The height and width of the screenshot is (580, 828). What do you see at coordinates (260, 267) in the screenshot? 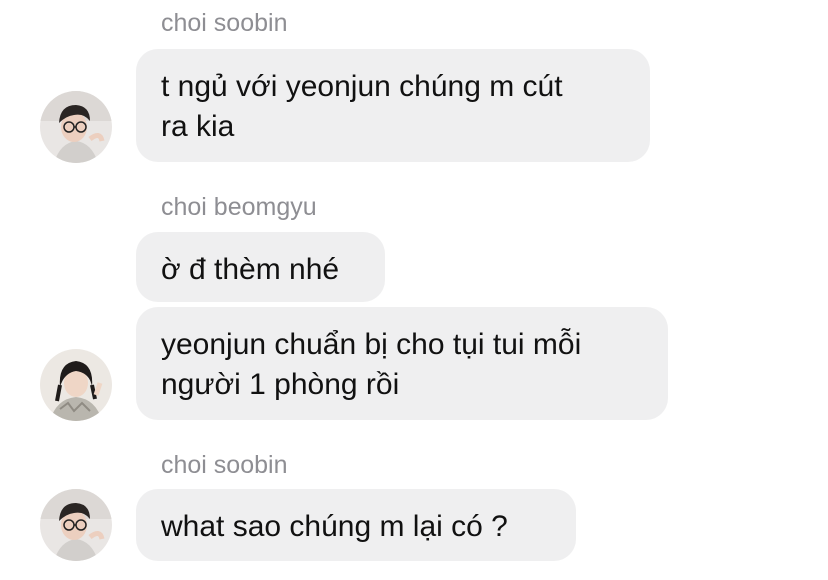
I see `message-bubble: ờ đ thèm nhé` at bounding box center [260, 267].